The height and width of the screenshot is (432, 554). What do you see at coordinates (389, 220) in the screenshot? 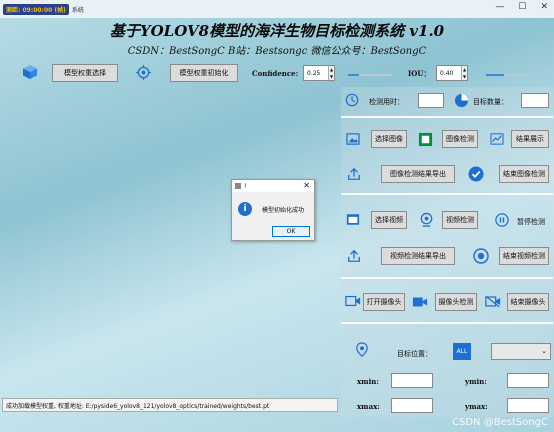
I see `select-video-button: 选择视频` at bounding box center [389, 220].